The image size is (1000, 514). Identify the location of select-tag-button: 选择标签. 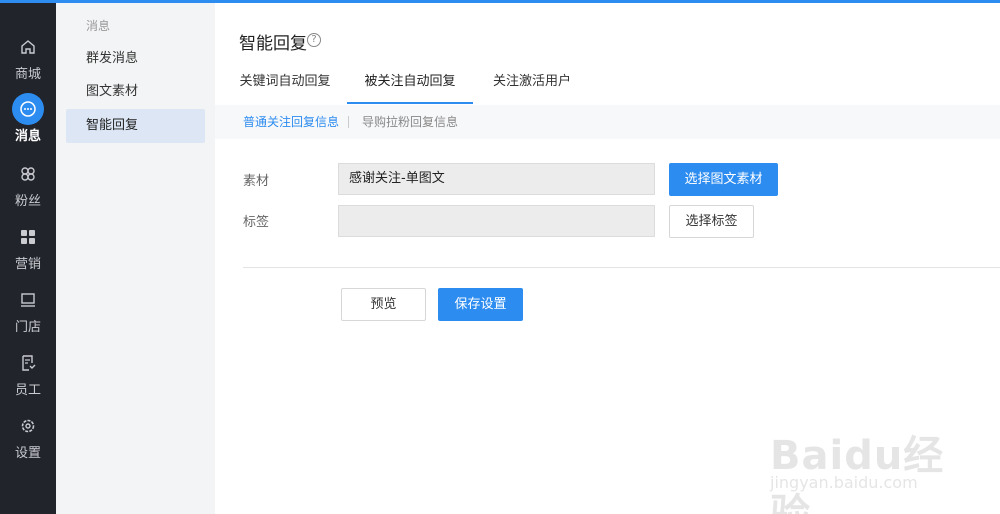
(711, 221).